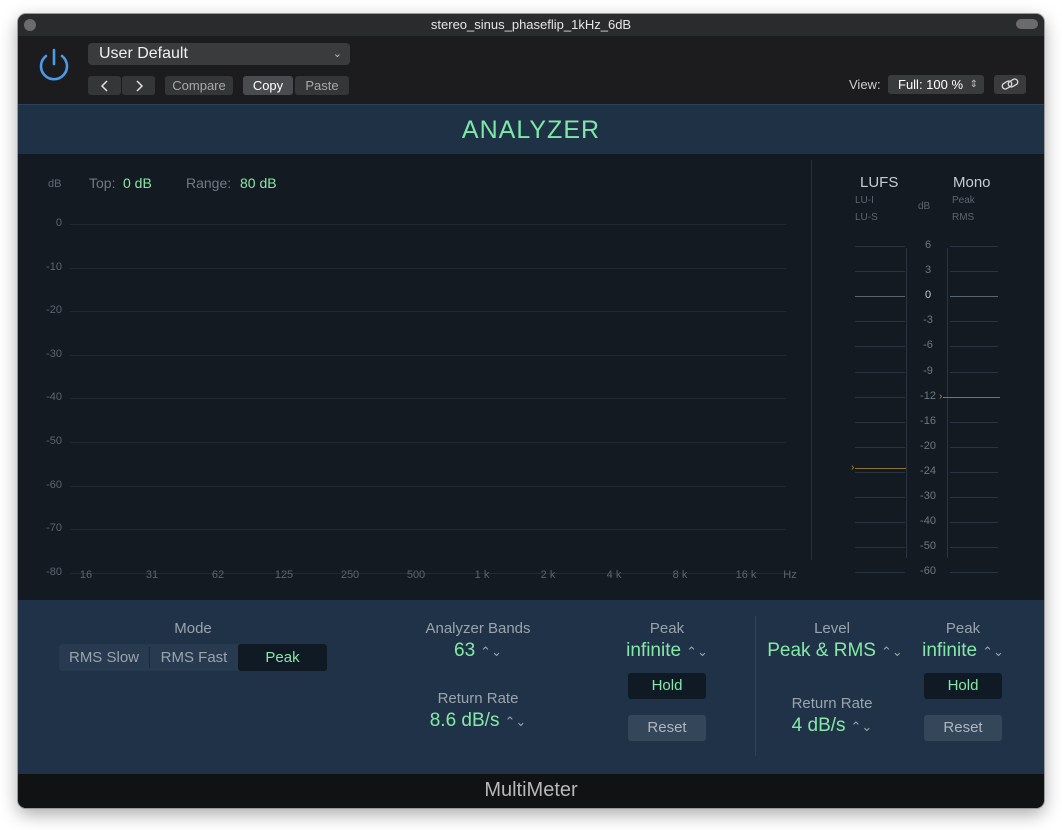  What do you see at coordinates (54, 528) in the screenshot?
I see `y-tick-label: -70` at bounding box center [54, 528].